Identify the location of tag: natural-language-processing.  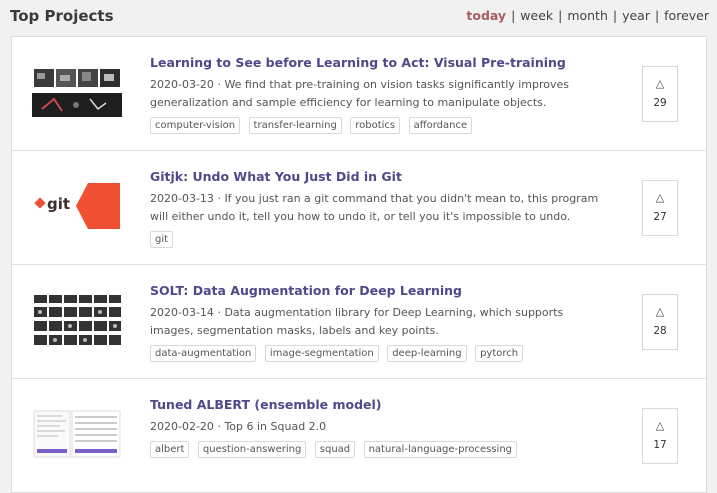
(440, 449).